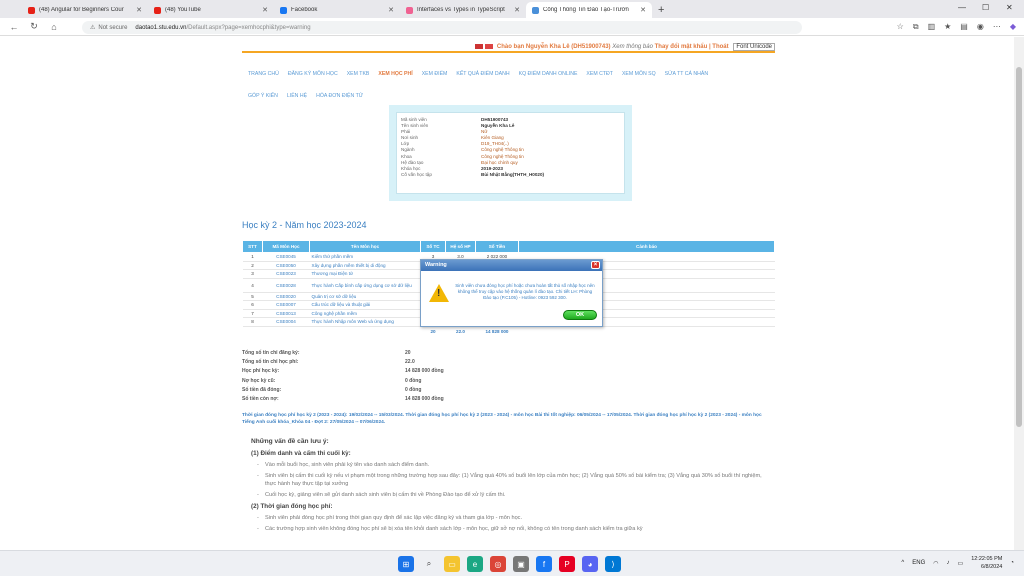 The width and height of the screenshot is (1024, 576). What do you see at coordinates (304, 10) in the screenshot?
I see `tab-title: Facebook` at bounding box center [304, 10].